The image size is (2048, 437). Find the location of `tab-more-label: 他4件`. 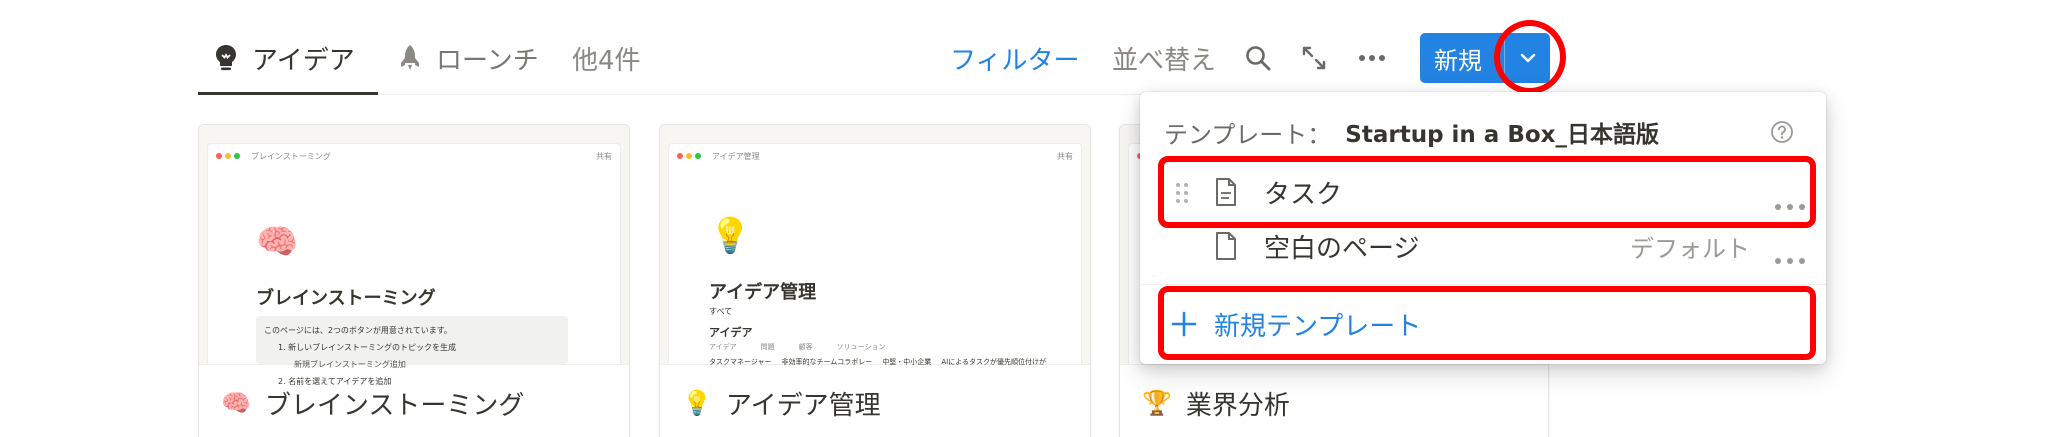

tab-more-label: 他4件 is located at coordinates (606, 60).